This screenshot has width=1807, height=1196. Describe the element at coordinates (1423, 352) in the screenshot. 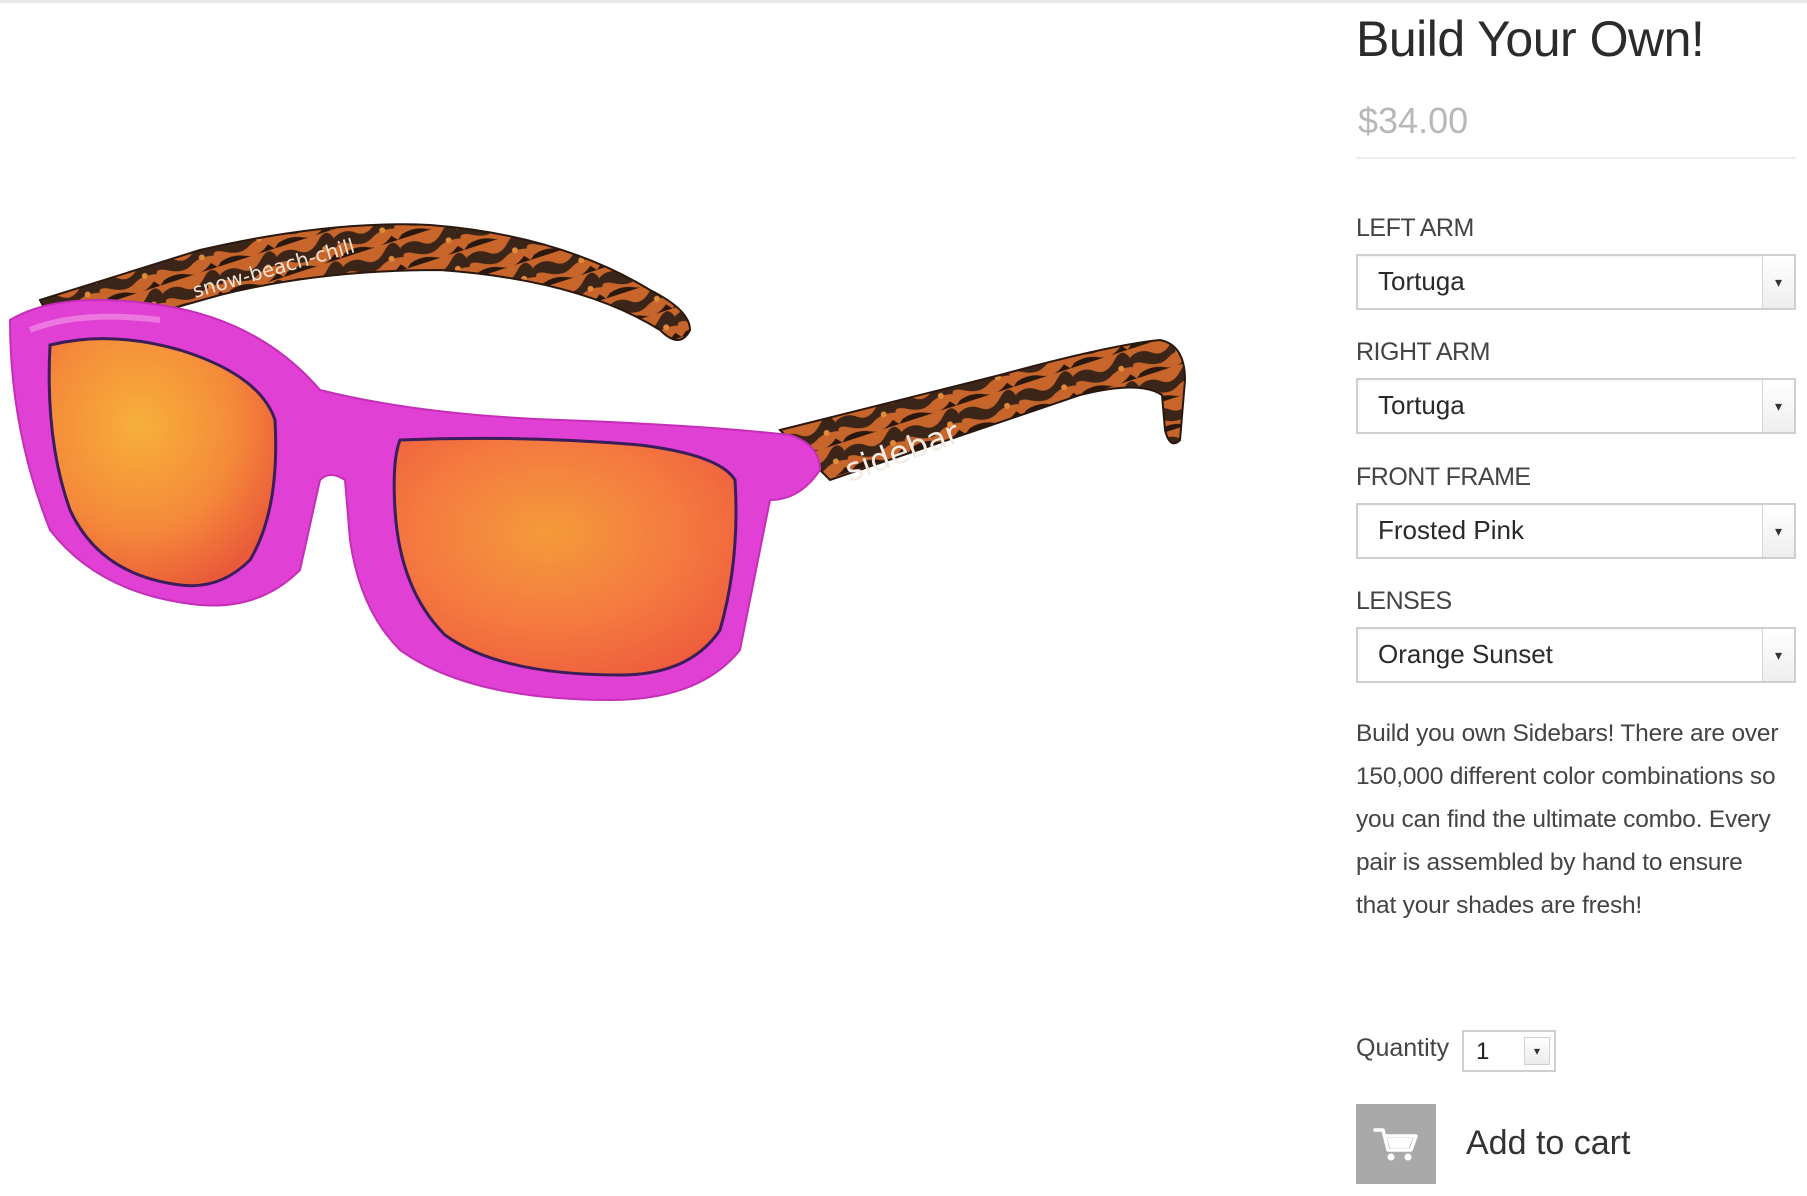

I see `right-arm-label: RIGHT ARM` at that location.